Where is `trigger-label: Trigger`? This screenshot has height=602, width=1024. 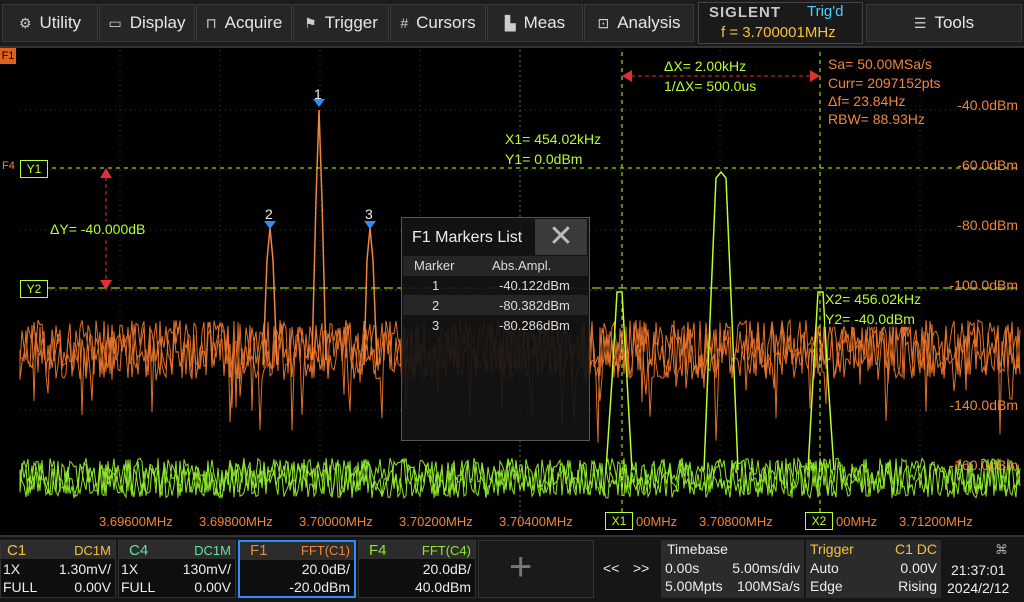 trigger-label: Trigger is located at coordinates (351, 22).